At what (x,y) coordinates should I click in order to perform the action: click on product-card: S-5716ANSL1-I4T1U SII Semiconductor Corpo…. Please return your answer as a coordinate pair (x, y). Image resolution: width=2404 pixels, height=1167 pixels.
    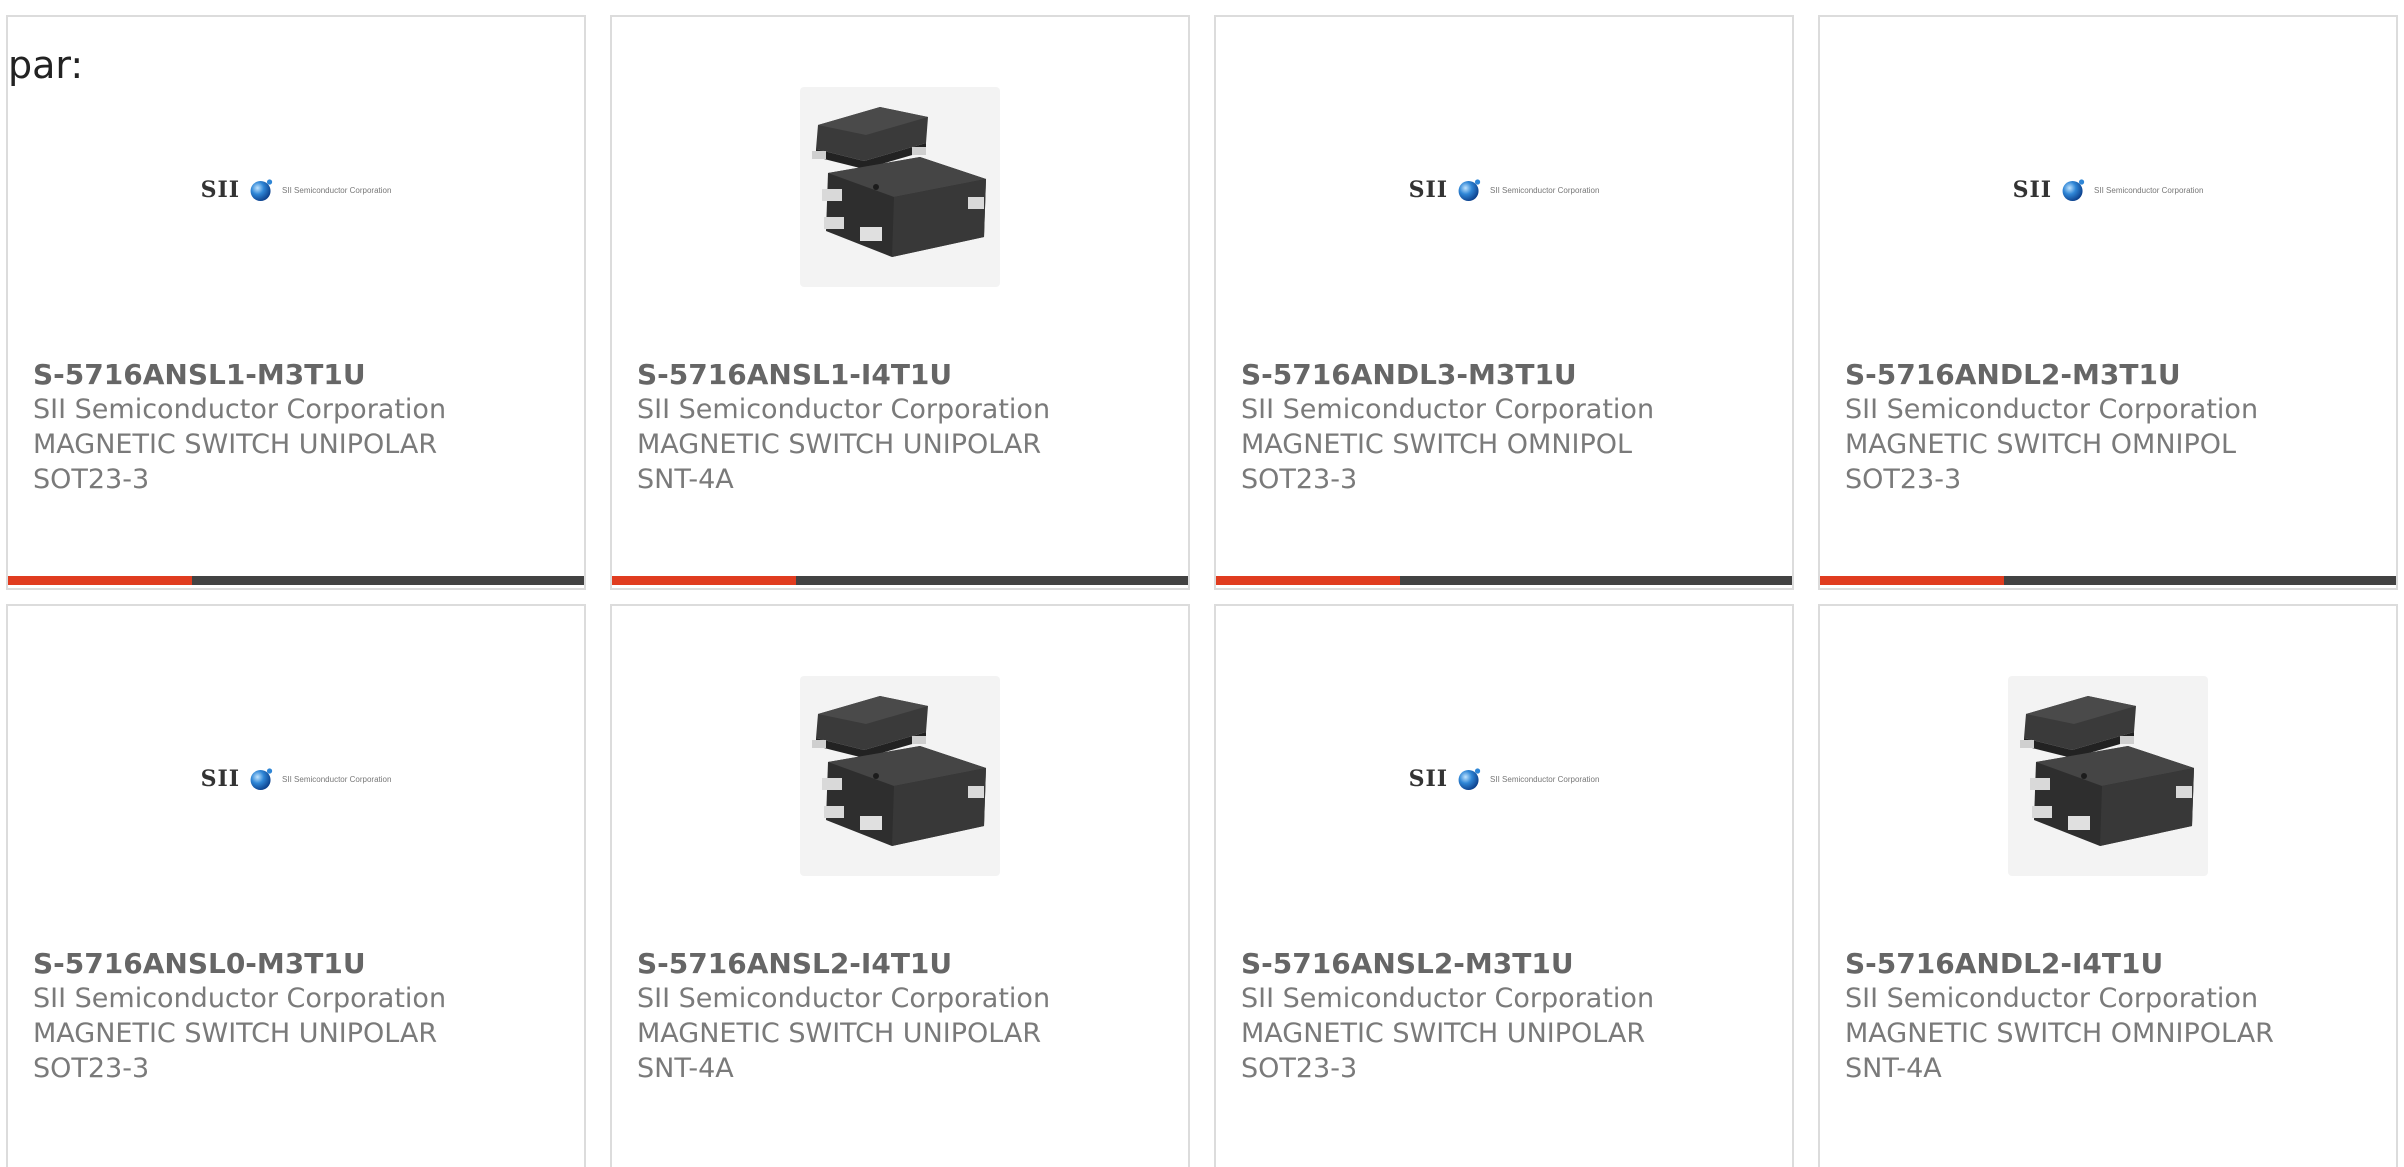
    Looking at the image, I should click on (900, 302).